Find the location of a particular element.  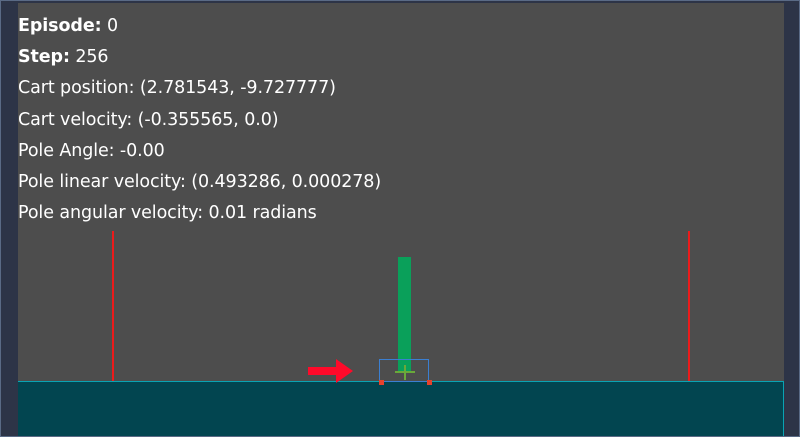

hud-pole-angular-velocity: Pole angular velocity: 0.01 radians is located at coordinates (199, 213).